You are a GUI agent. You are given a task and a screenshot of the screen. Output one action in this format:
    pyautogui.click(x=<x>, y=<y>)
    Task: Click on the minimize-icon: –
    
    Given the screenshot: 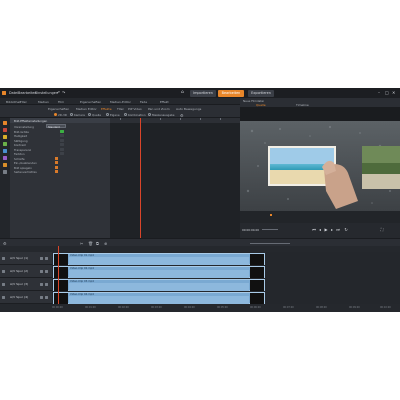 What is the action you would take?
    pyautogui.click(x=379, y=92)
    